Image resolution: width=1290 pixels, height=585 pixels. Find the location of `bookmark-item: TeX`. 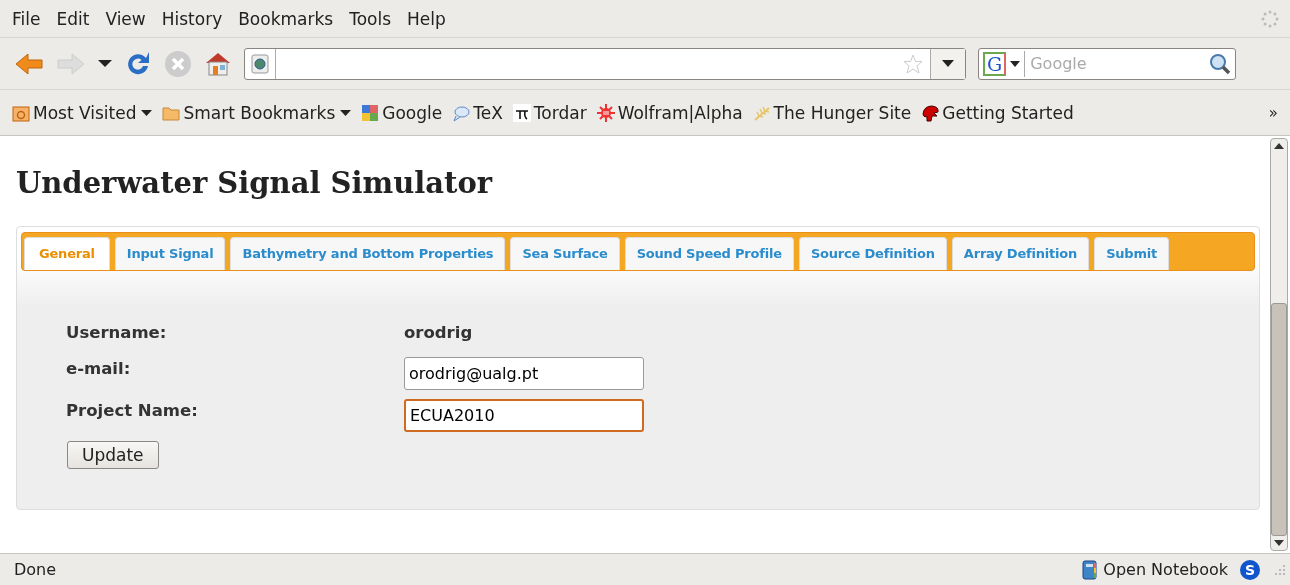

bookmark-item: TeX is located at coordinates (477, 112).